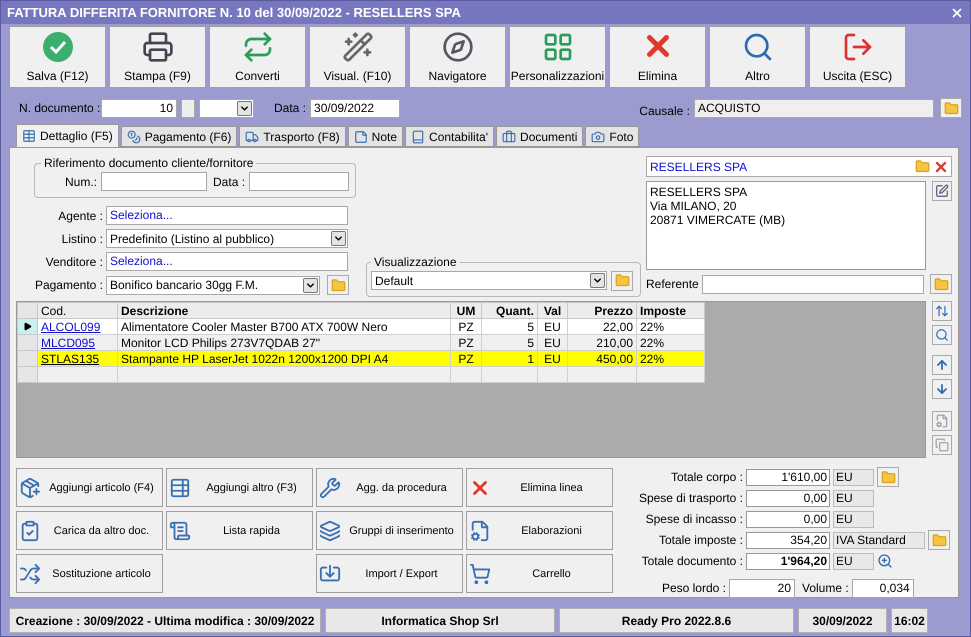  Describe the element at coordinates (799, 166) in the screenshot. I see `supplier-field: RESELLERS SPA` at that location.